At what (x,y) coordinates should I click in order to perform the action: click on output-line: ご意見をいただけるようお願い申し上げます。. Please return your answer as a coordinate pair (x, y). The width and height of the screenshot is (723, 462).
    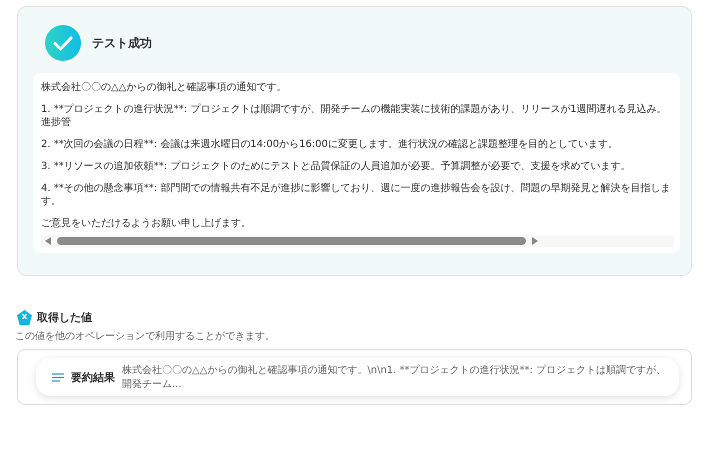
    Looking at the image, I should click on (146, 223).